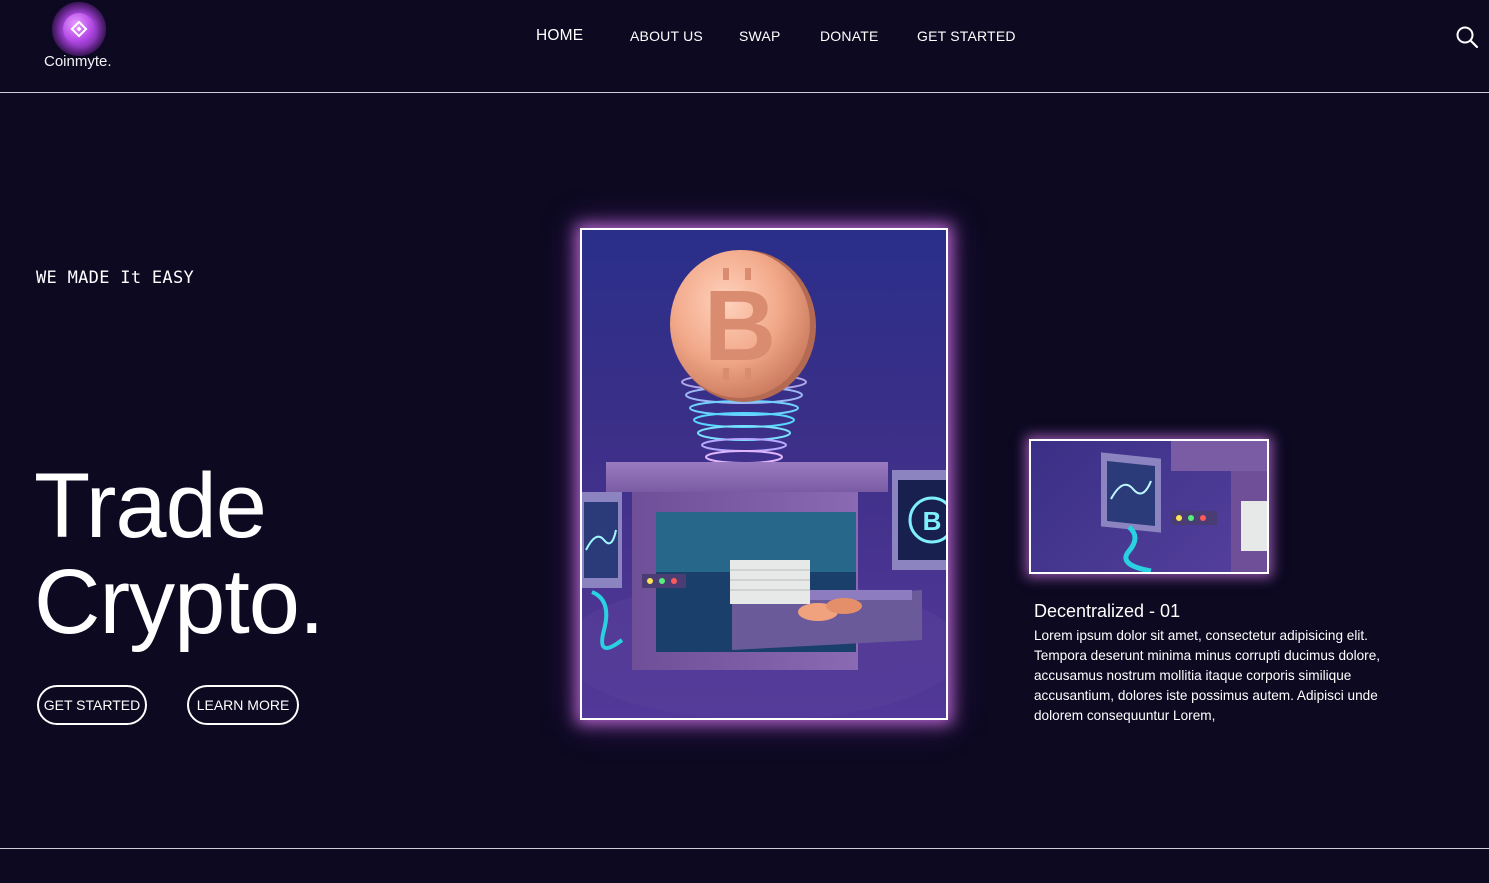 The height and width of the screenshot is (883, 1489). Describe the element at coordinates (744, 848) in the screenshot. I see `section-divider` at that location.